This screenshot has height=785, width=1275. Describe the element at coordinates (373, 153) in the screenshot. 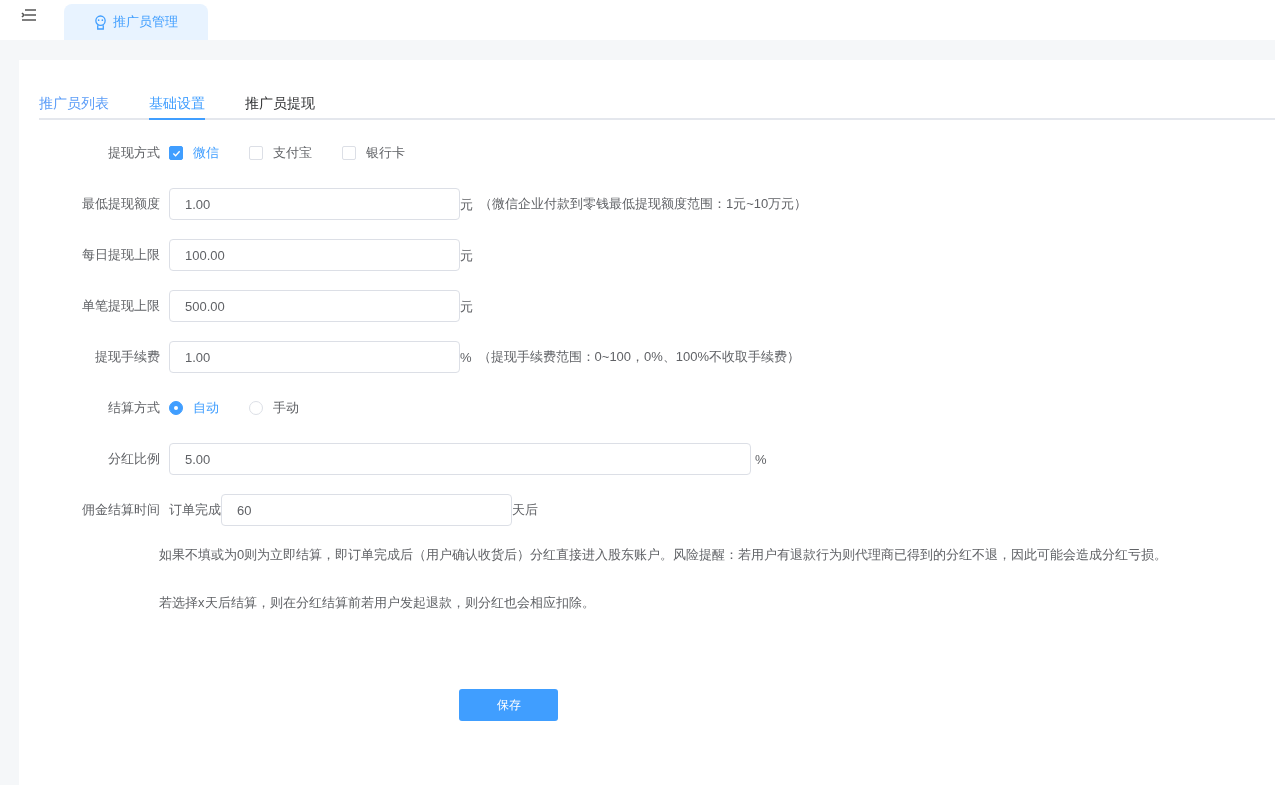

I see `checkbox-option: 银行卡` at that location.